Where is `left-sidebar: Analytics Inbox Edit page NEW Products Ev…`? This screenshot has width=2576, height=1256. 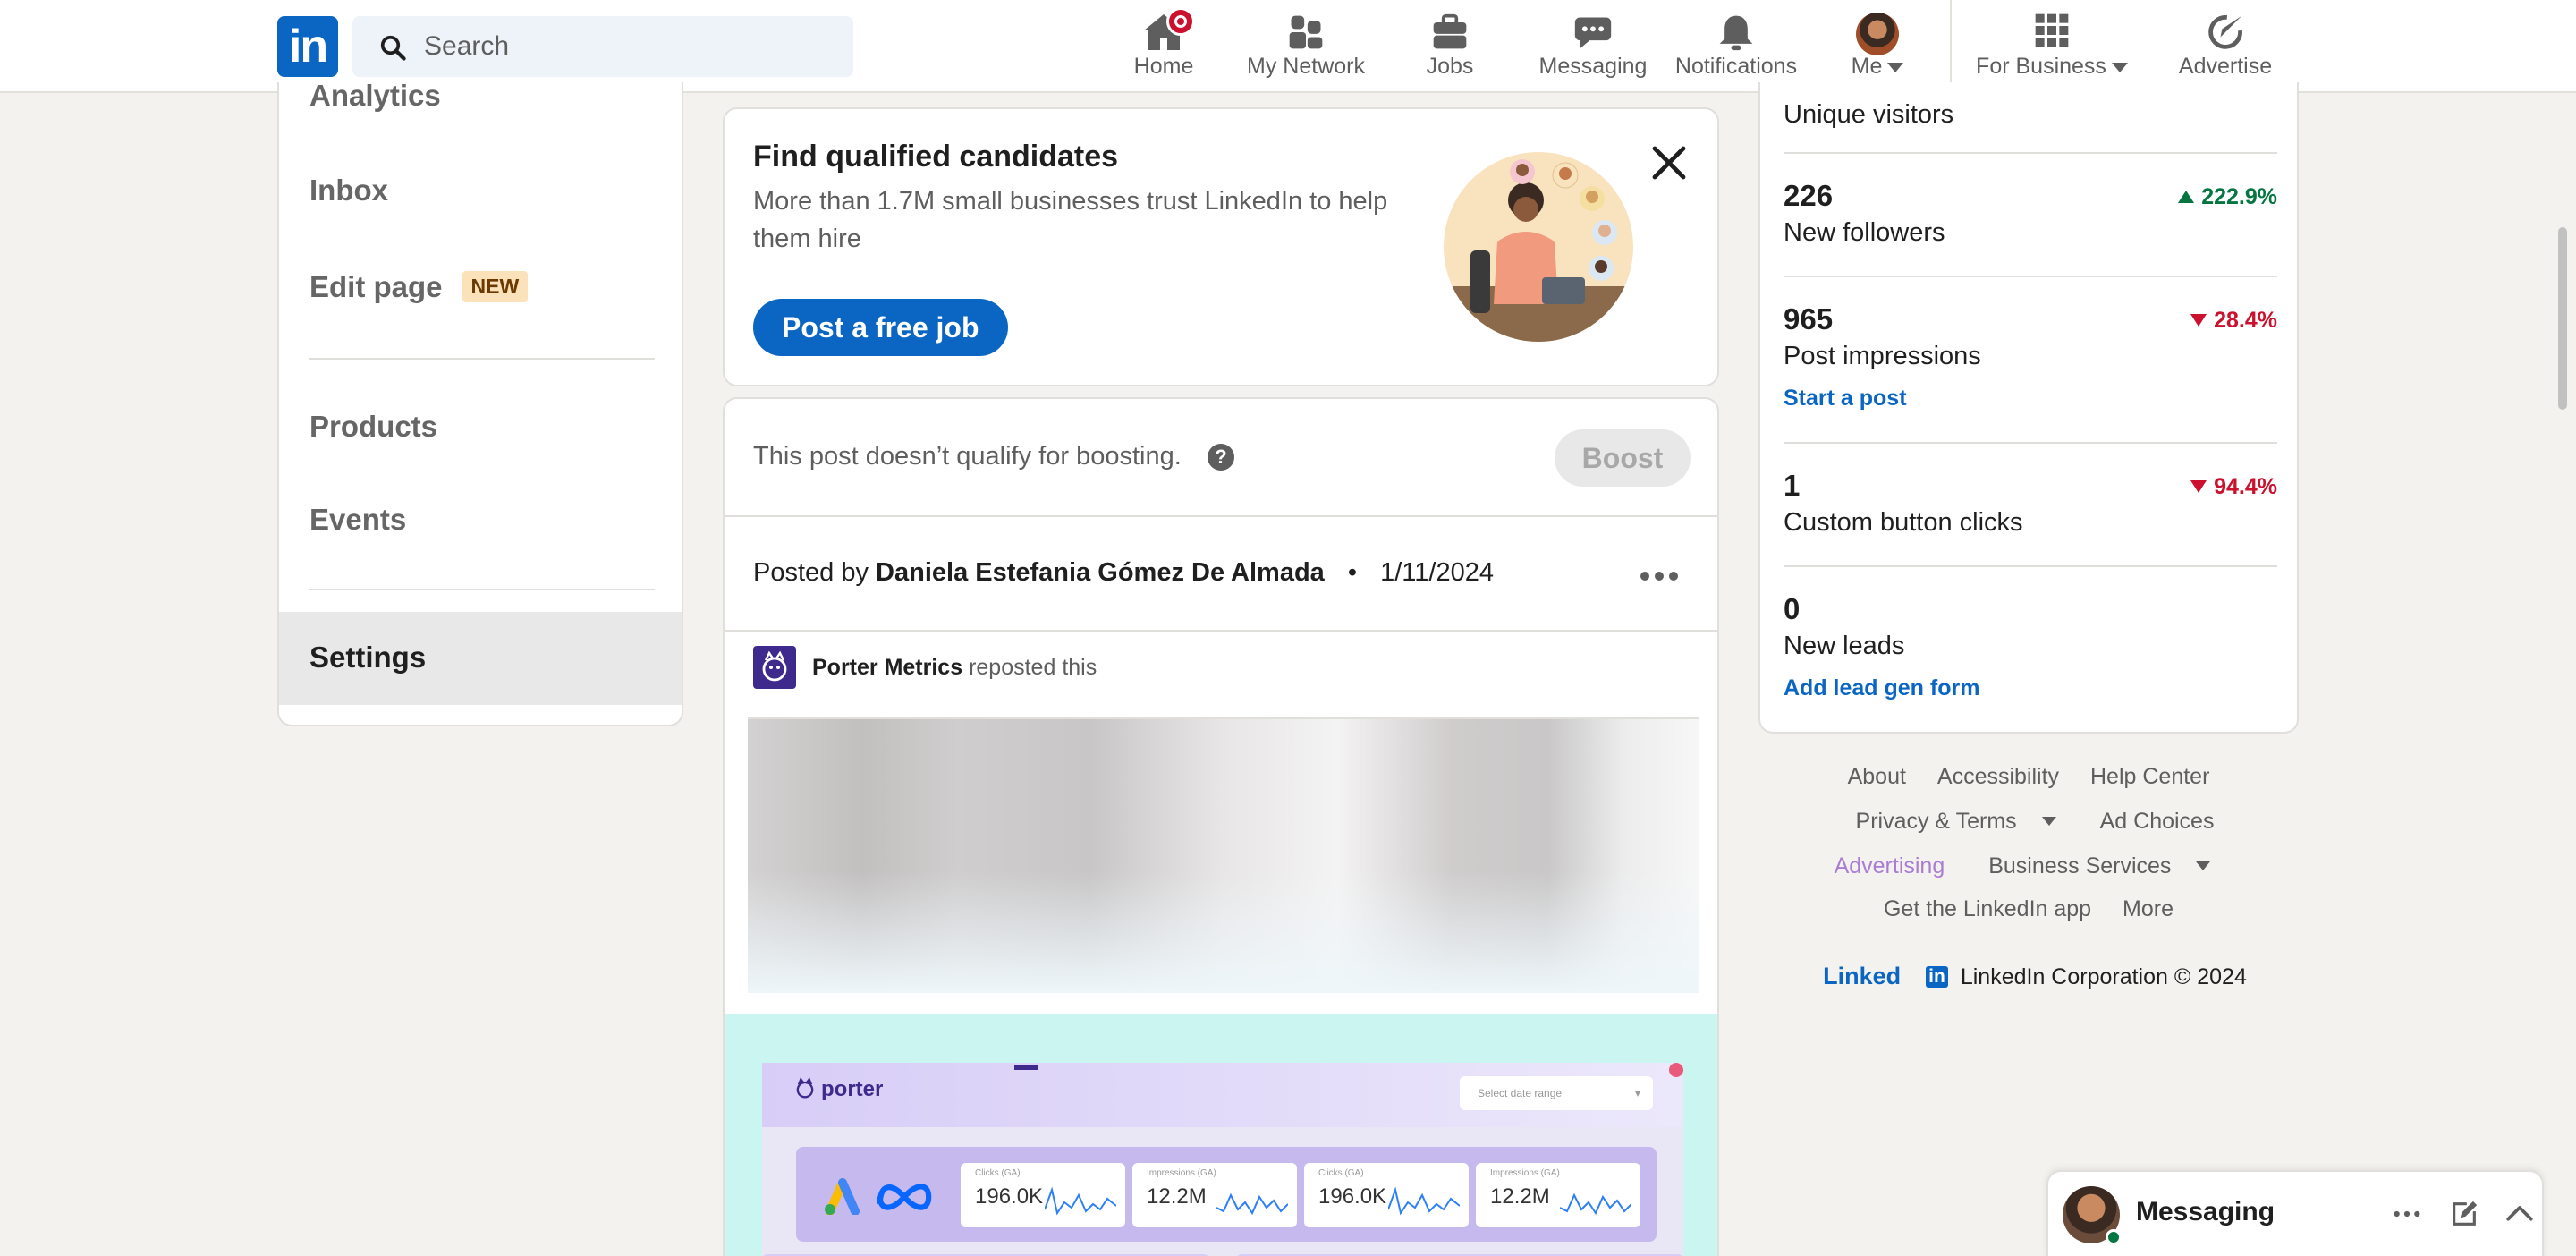
left-sidebar: Analytics Inbox Edit page NEW Products Ev… is located at coordinates (480, 404).